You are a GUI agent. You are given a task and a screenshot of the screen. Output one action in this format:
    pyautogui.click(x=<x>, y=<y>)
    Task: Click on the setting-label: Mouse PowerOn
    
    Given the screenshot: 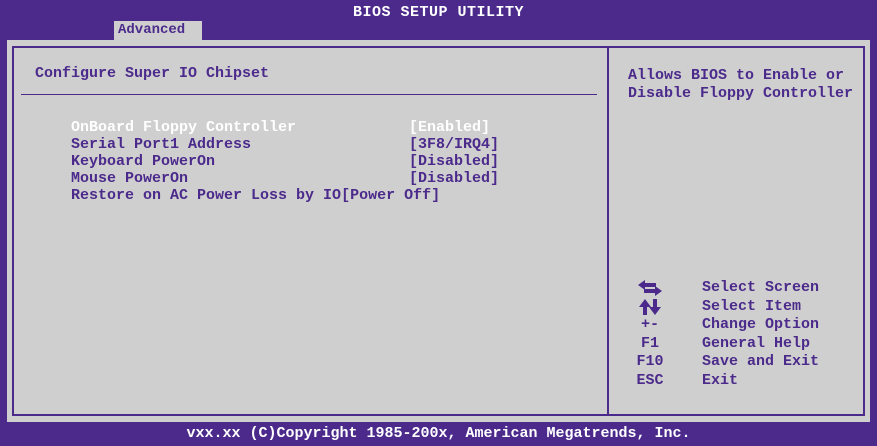 What is the action you would take?
    pyautogui.click(x=130, y=178)
    